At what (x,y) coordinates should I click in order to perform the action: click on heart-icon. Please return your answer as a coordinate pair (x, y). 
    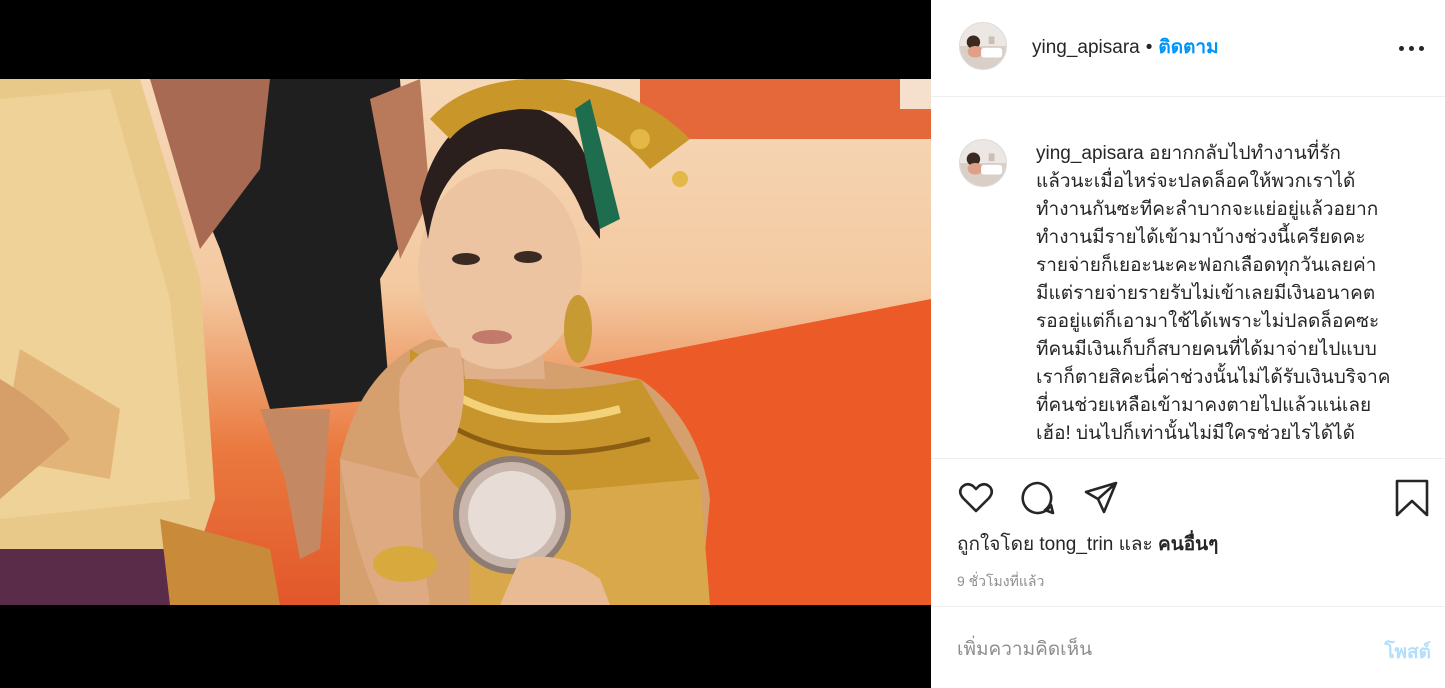
    Looking at the image, I should click on (976, 498).